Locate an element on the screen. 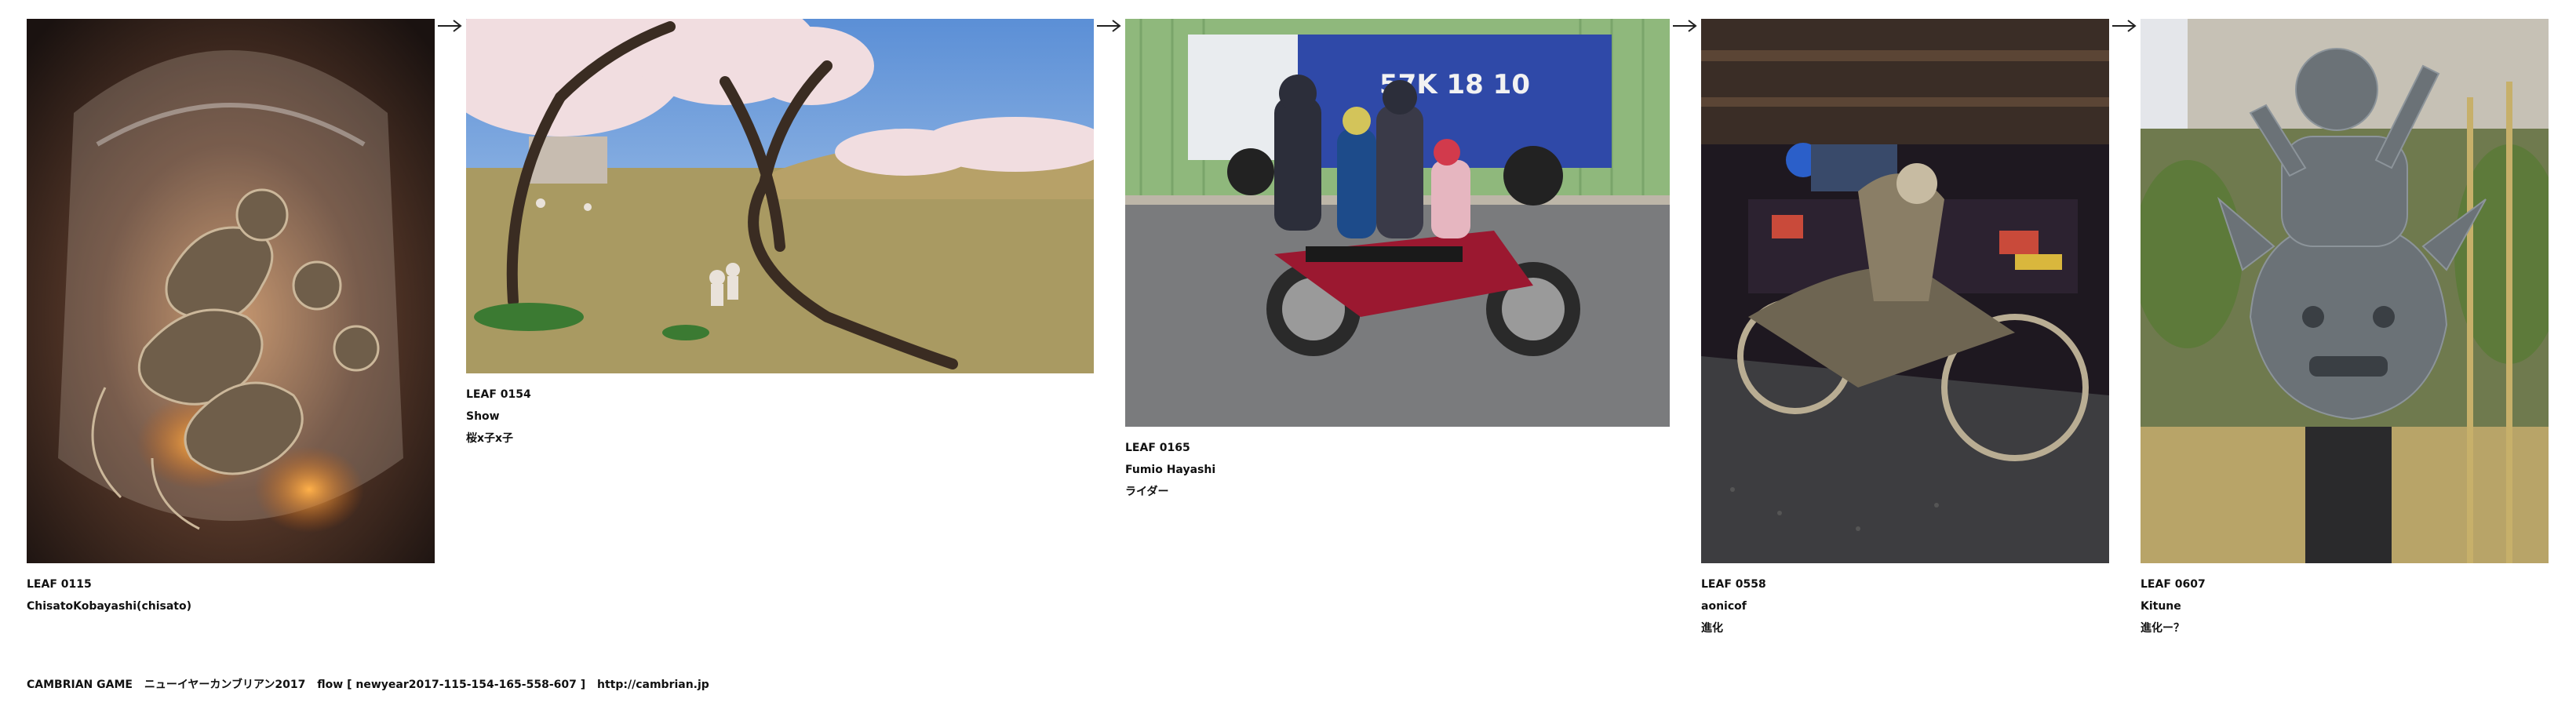 The image size is (2576, 706). family-on-motorbike-photo: 57K 18 10 is located at coordinates (1397, 223).